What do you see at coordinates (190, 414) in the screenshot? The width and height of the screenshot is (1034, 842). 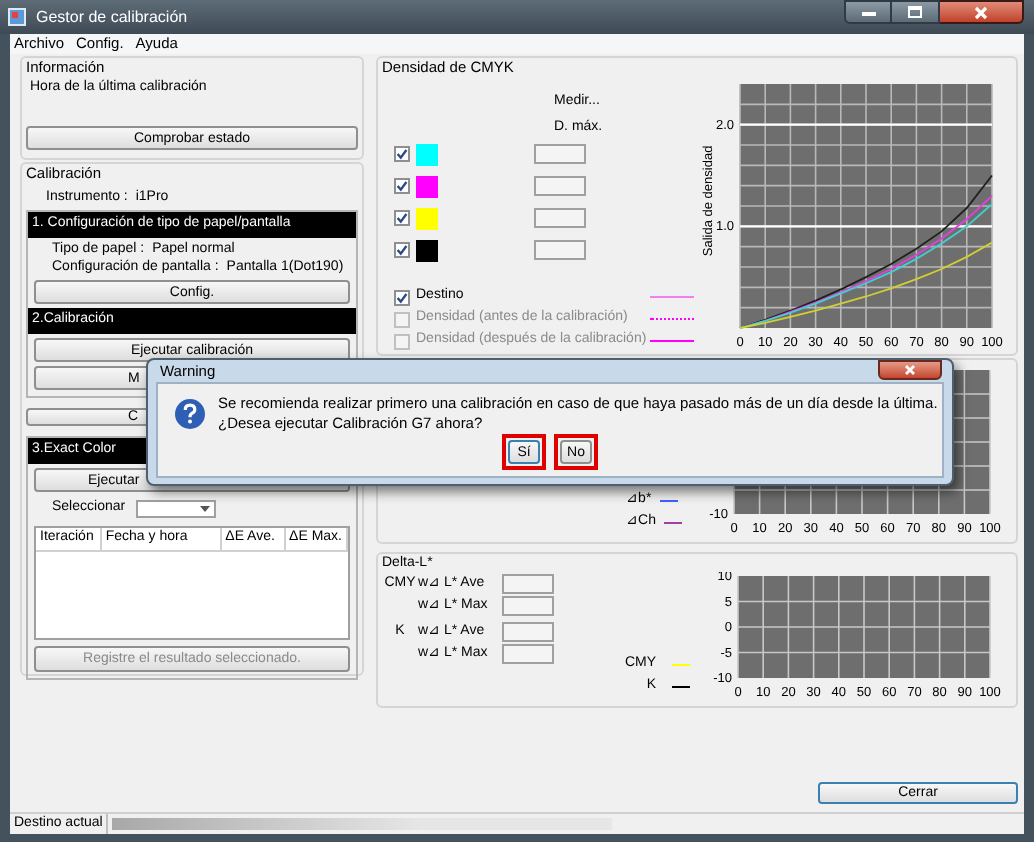 I see `question-icon` at bounding box center [190, 414].